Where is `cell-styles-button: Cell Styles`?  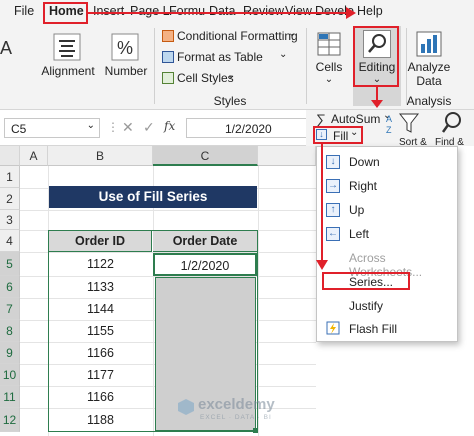
cell-styles-button: Cell Styles is located at coordinates (205, 78).